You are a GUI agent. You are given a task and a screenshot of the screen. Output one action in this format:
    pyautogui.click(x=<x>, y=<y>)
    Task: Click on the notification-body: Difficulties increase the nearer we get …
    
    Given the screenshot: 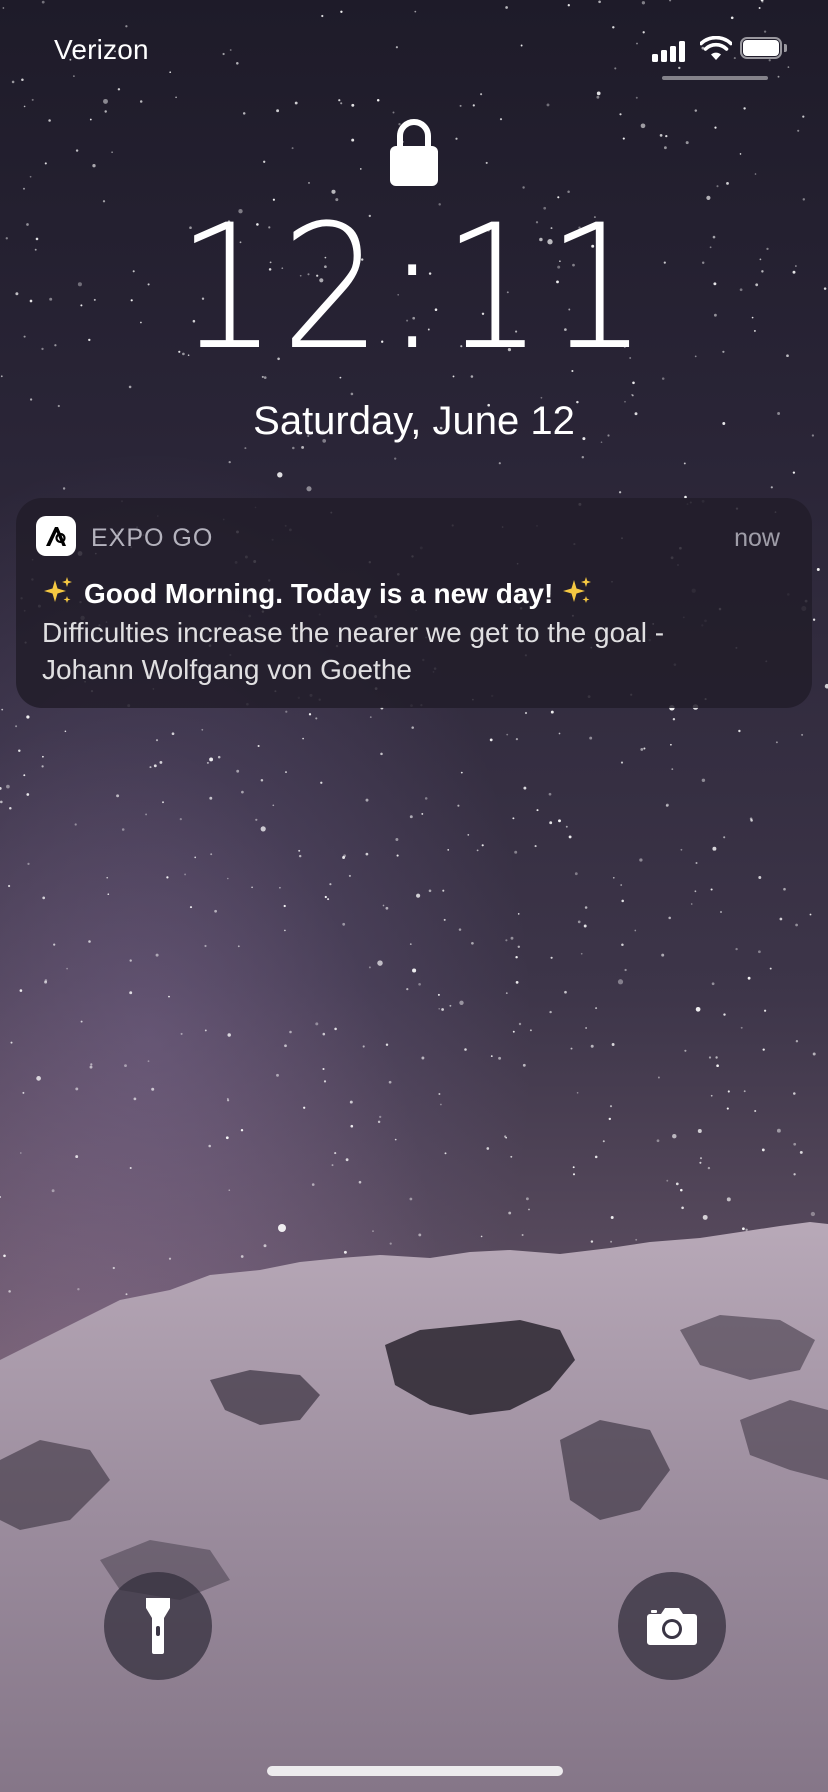 What is the action you would take?
    pyautogui.click(x=417, y=651)
    